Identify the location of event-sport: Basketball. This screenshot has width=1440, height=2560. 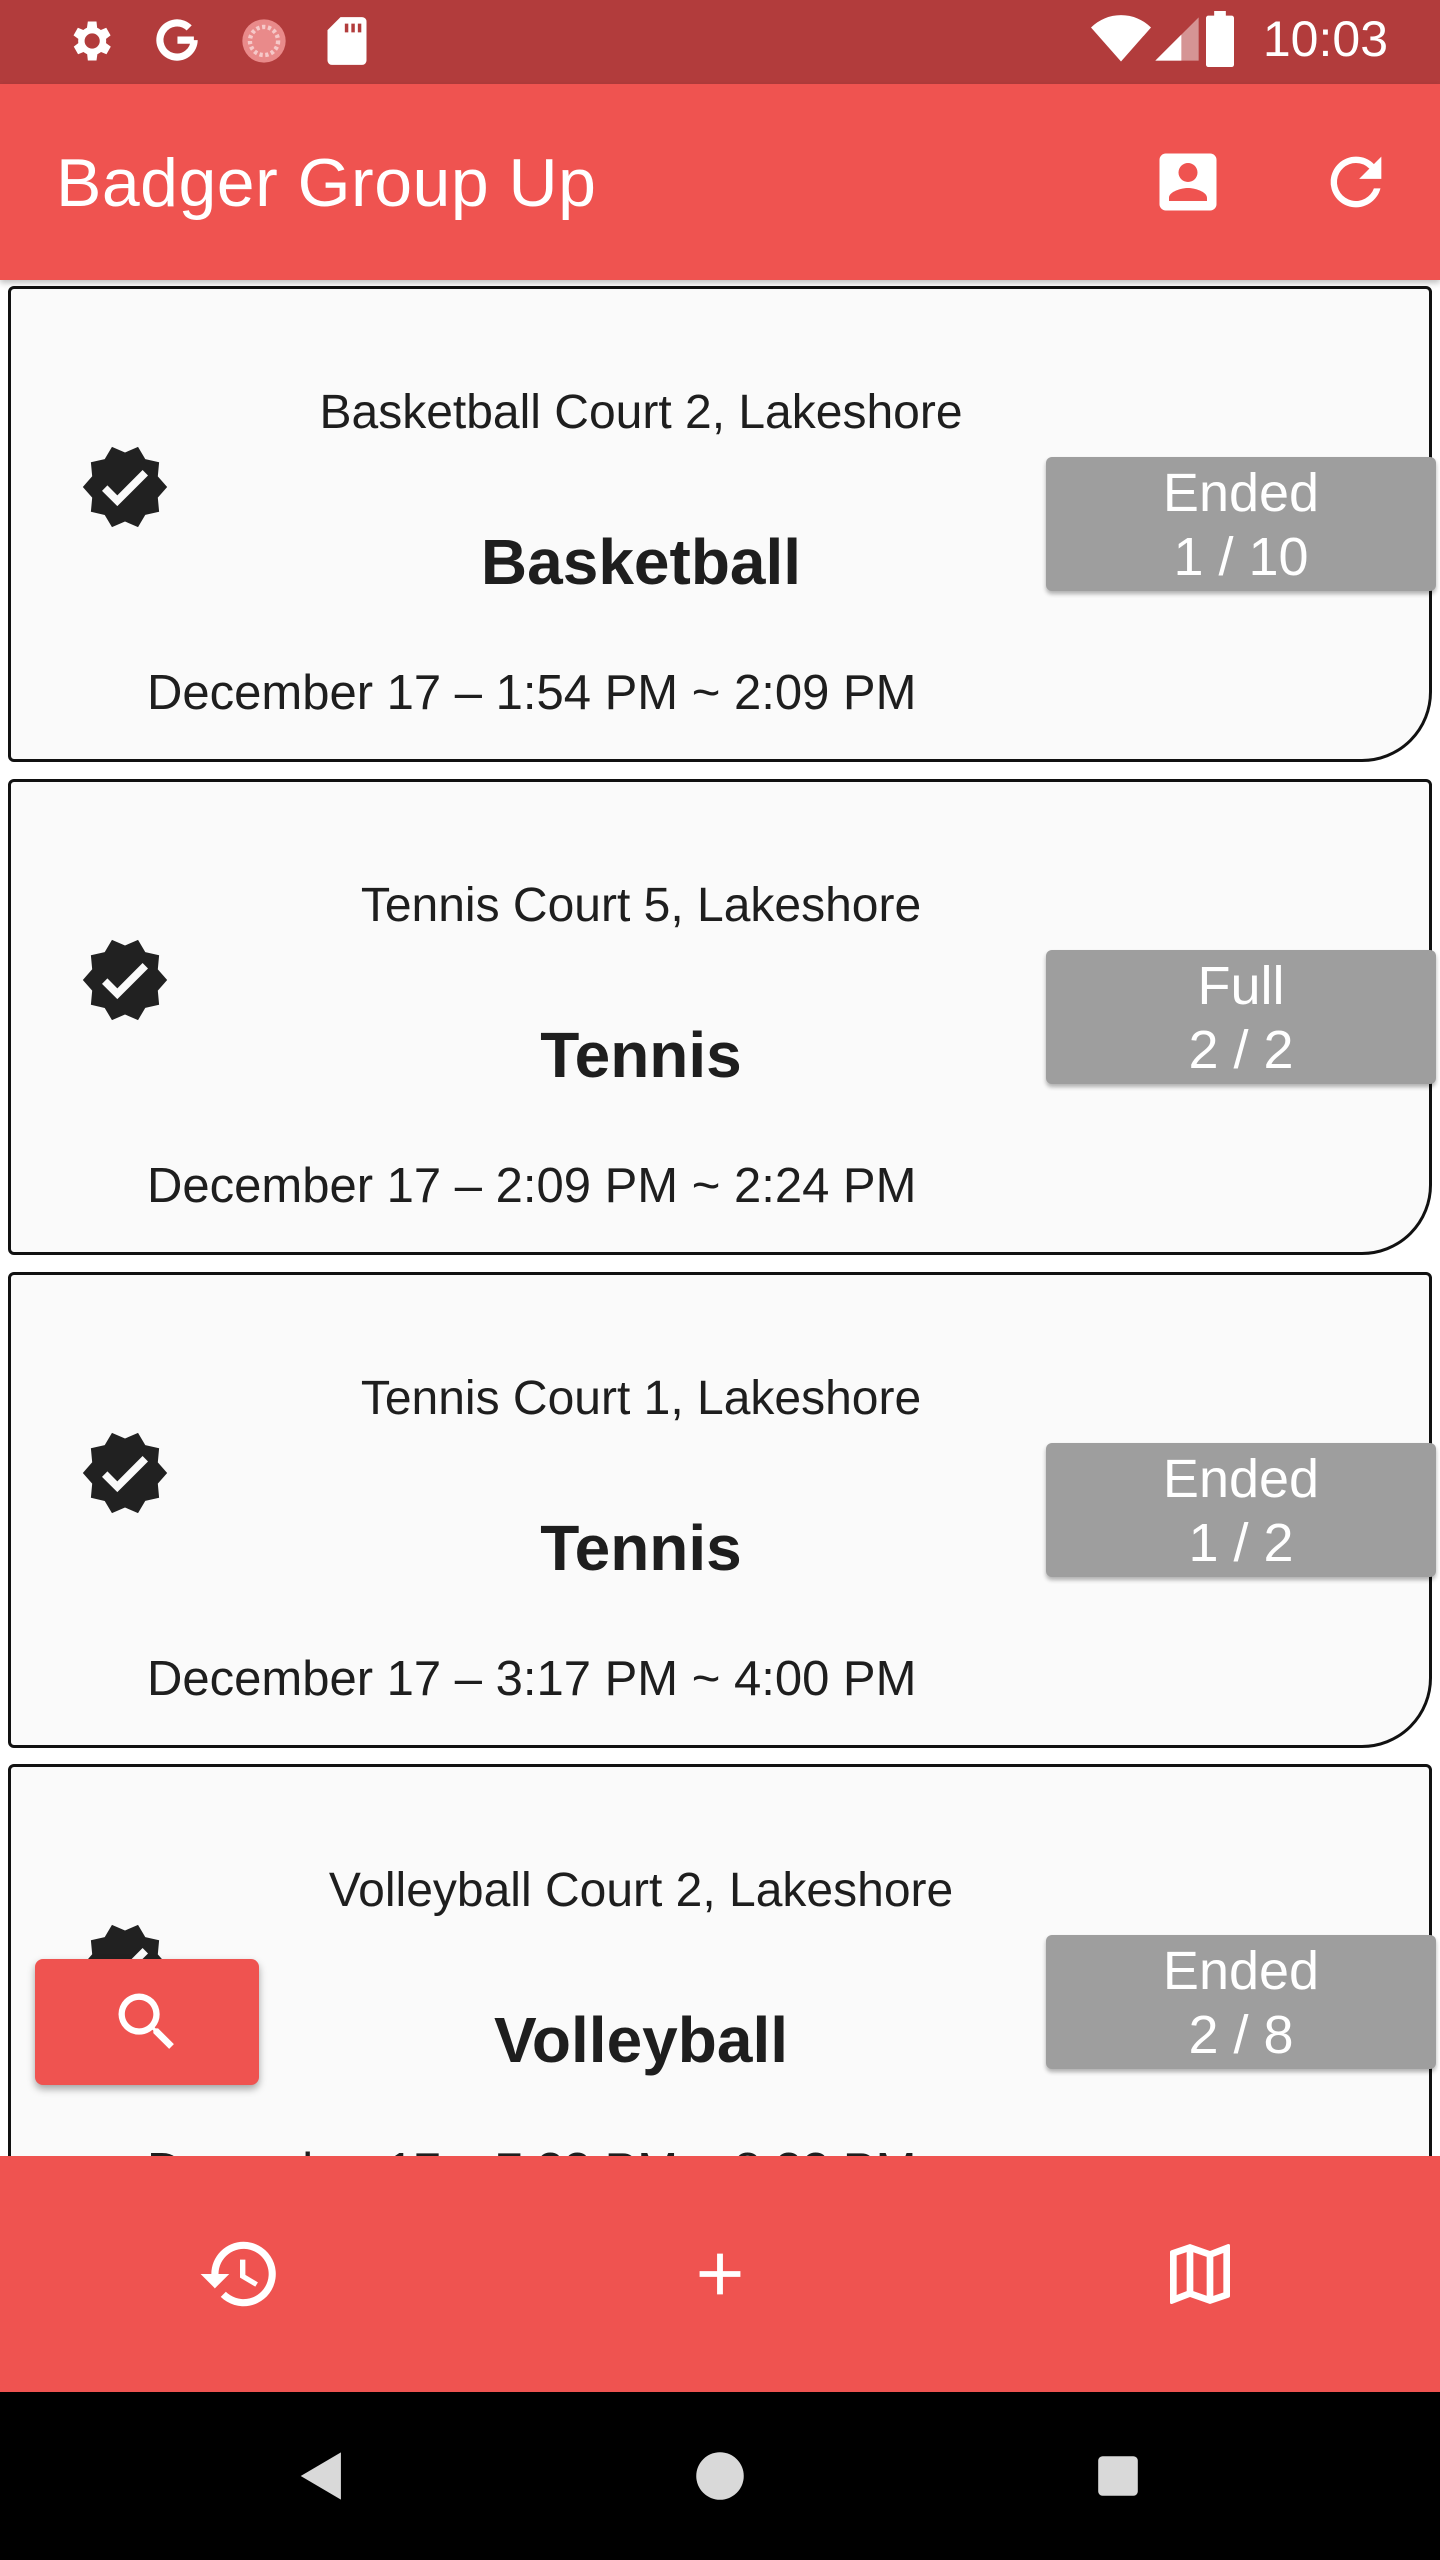
(641, 562).